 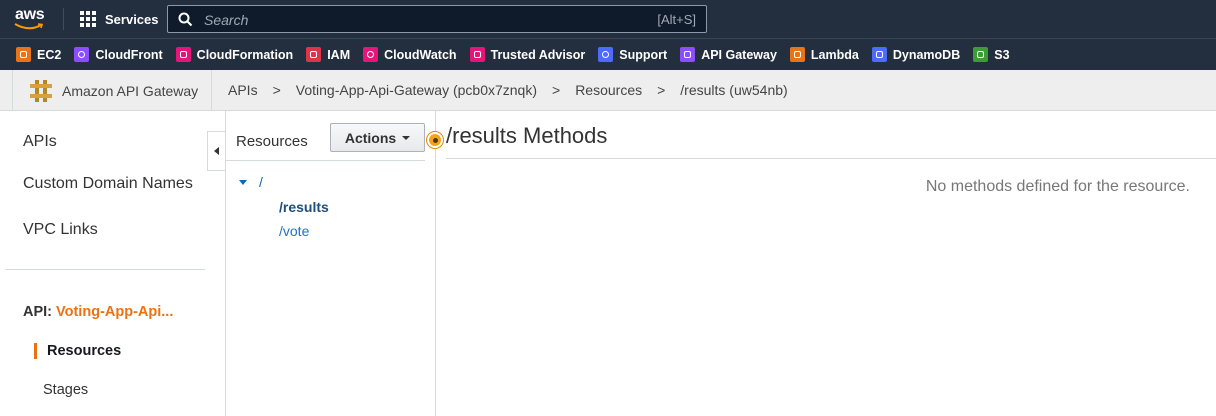 I want to click on resources-panel-title: Resources, so click(x=272, y=141).